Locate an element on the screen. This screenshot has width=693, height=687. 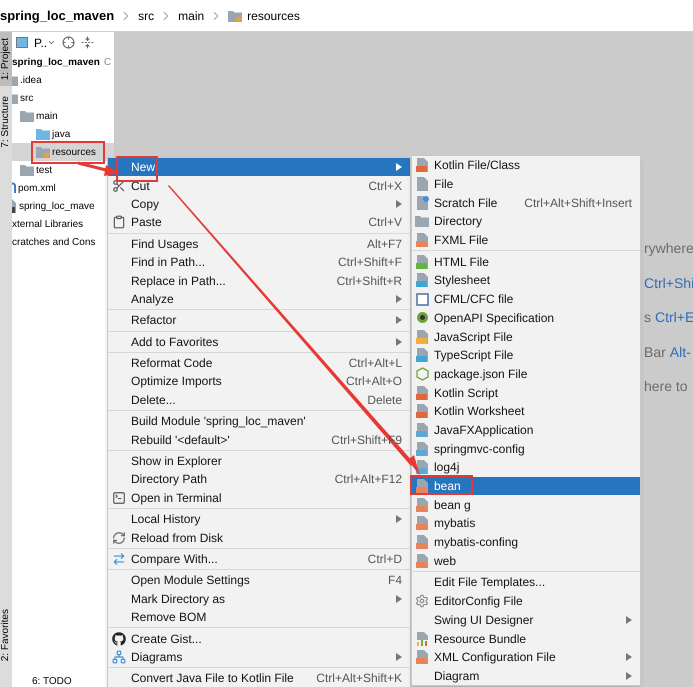
menu-item: Open in Terminal is located at coordinates (259, 498).